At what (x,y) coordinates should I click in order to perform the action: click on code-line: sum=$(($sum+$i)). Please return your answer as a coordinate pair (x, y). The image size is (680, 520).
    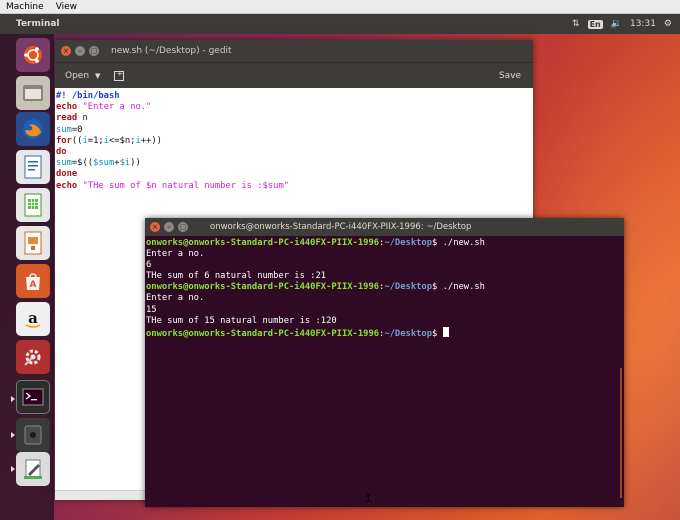
    Looking at the image, I should click on (294, 163).